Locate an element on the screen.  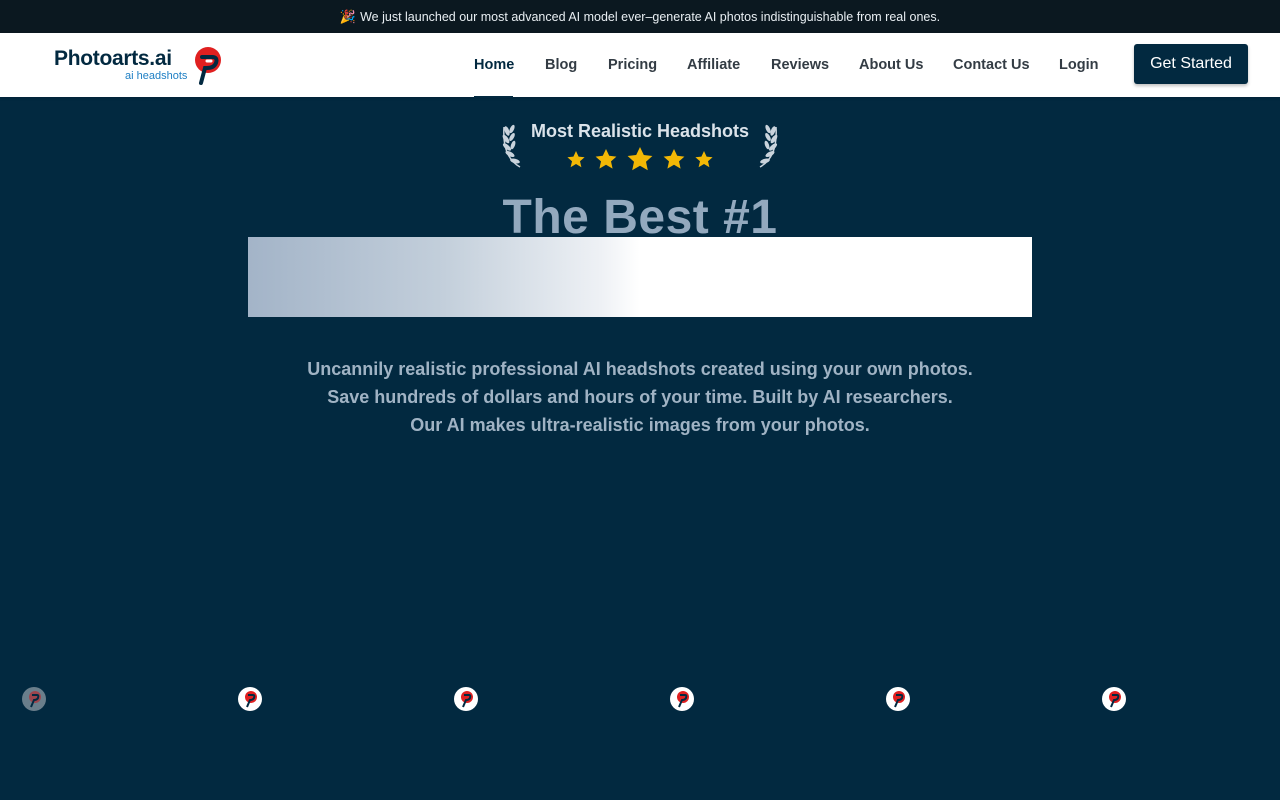
nav-contact-us: Contact Us is located at coordinates (991, 65).